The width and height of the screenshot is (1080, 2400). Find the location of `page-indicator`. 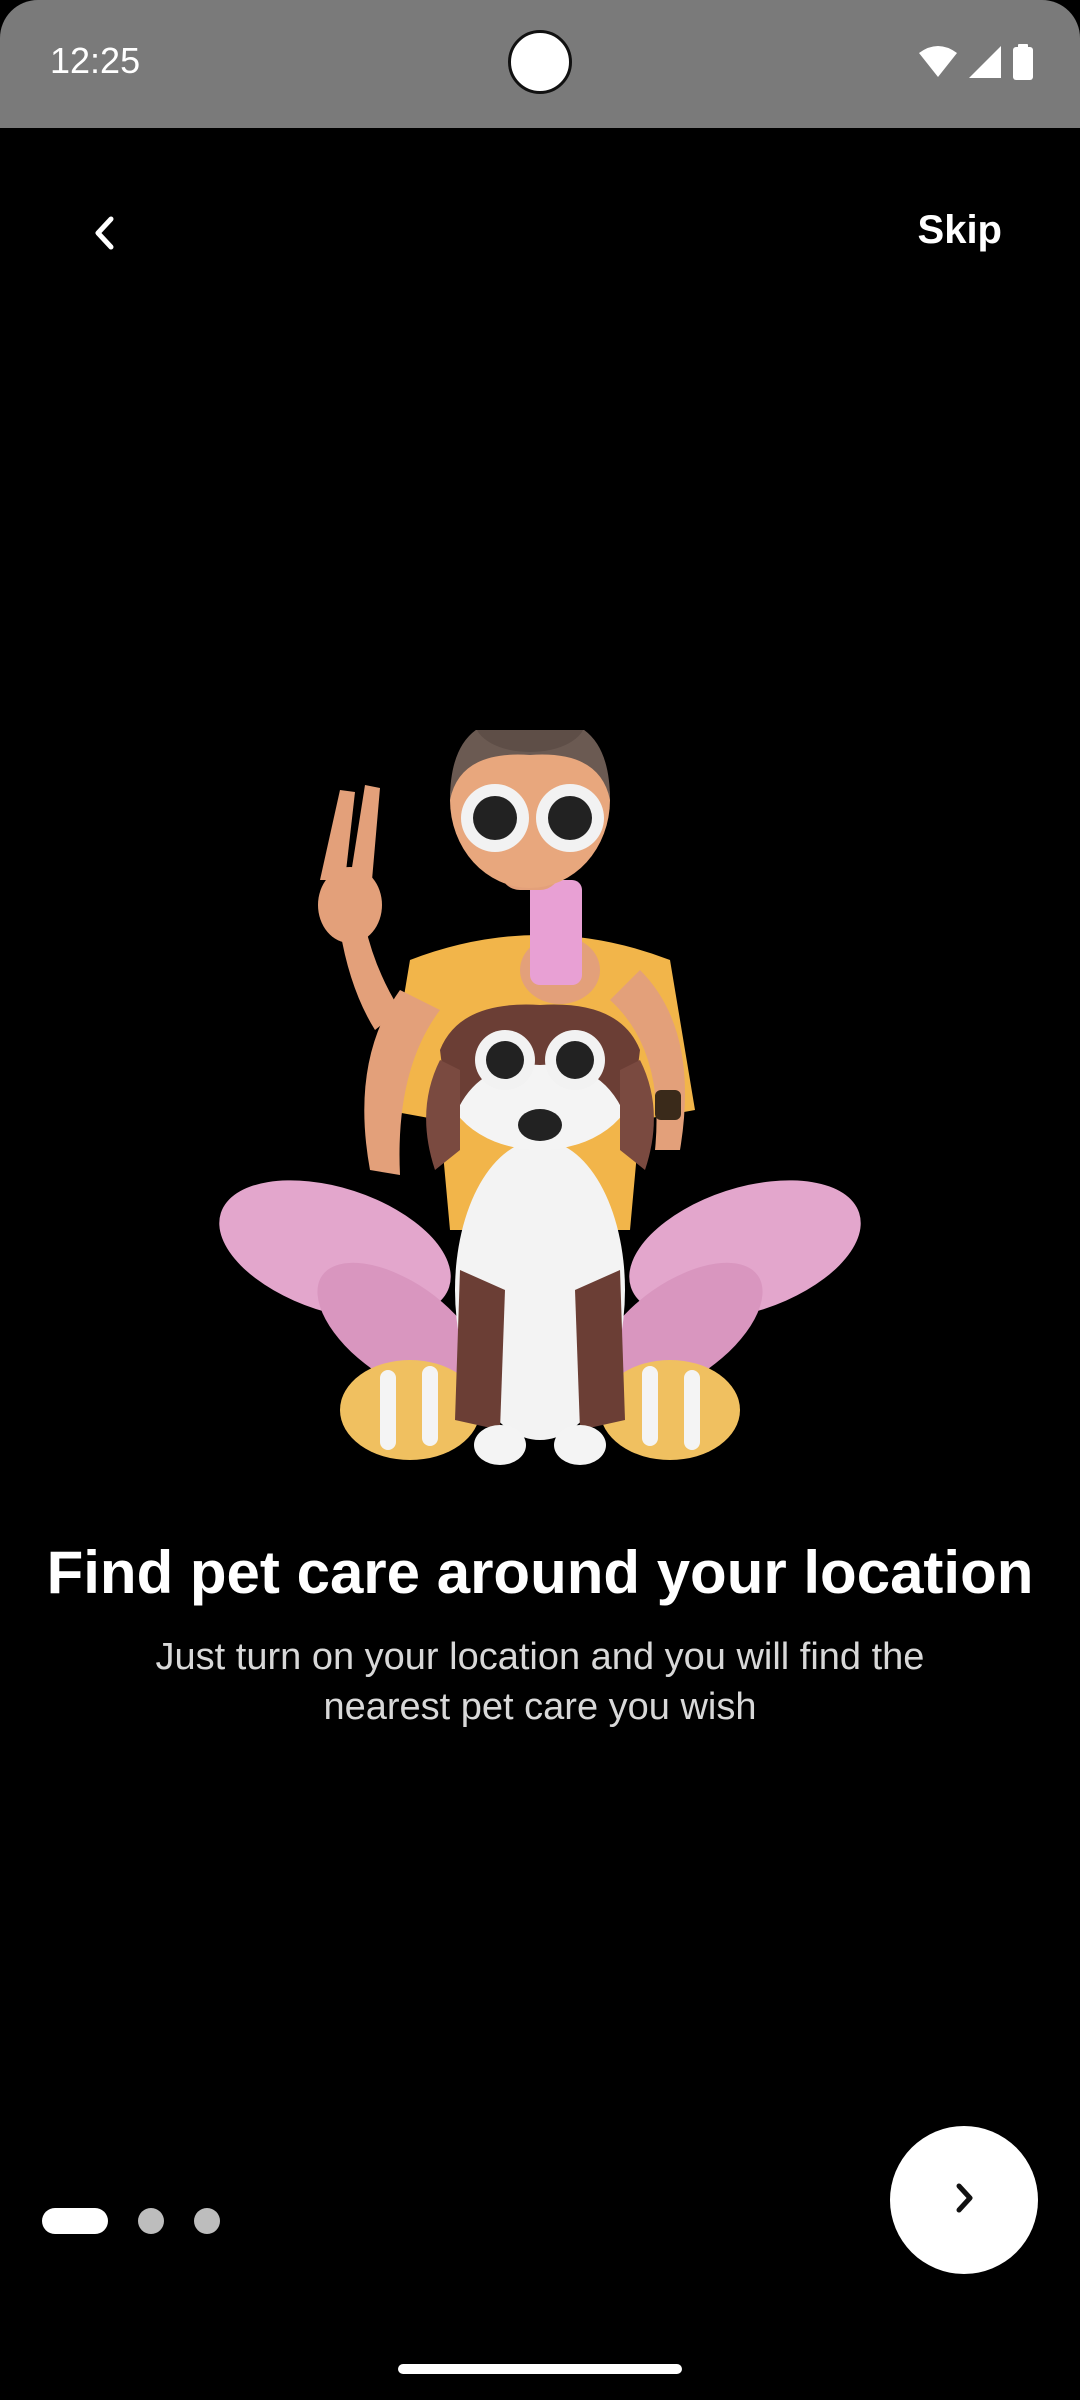

page-indicator is located at coordinates (131, 2221).